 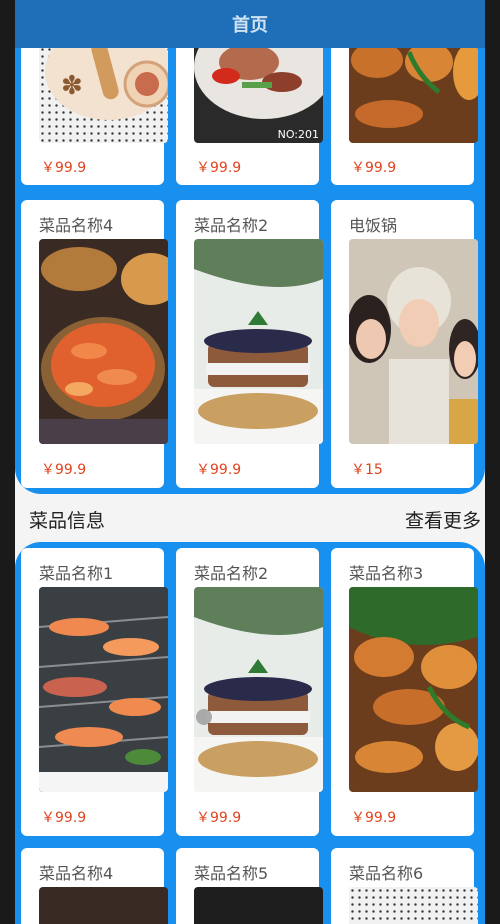 I want to click on page-title: 首页, so click(x=250, y=25).